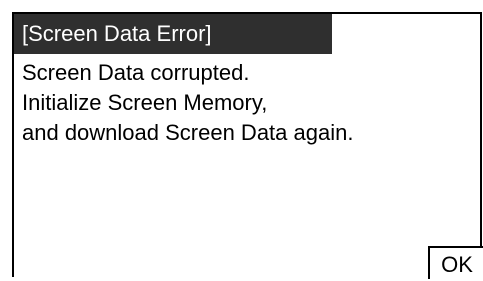 The height and width of the screenshot is (281, 483). What do you see at coordinates (455, 262) in the screenshot?
I see `ok-button: OK` at bounding box center [455, 262].